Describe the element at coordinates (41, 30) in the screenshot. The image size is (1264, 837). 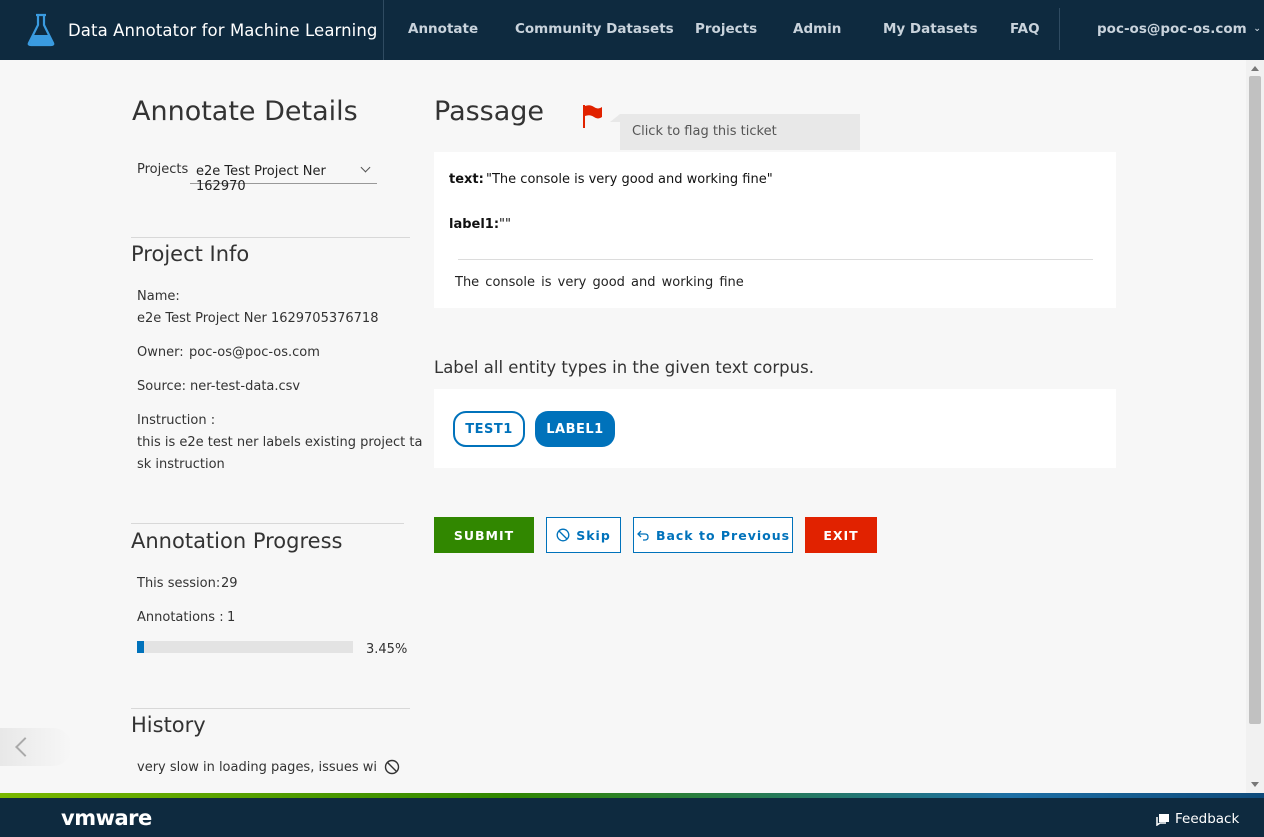
I see `flask-icon` at that location.